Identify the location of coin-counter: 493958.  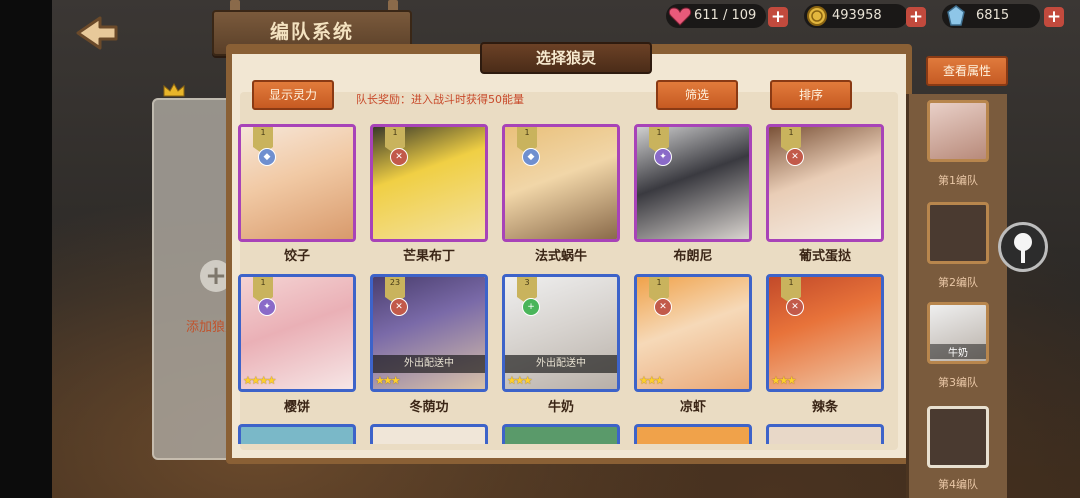
(856, 16).